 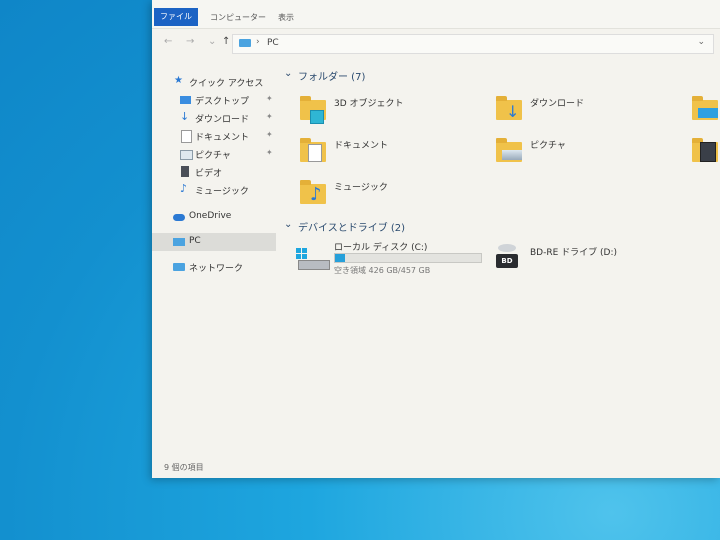 What do you see at coordinates (179, 267) in the screenshot?
I see `network-icon` at bounding box center [179, 267].